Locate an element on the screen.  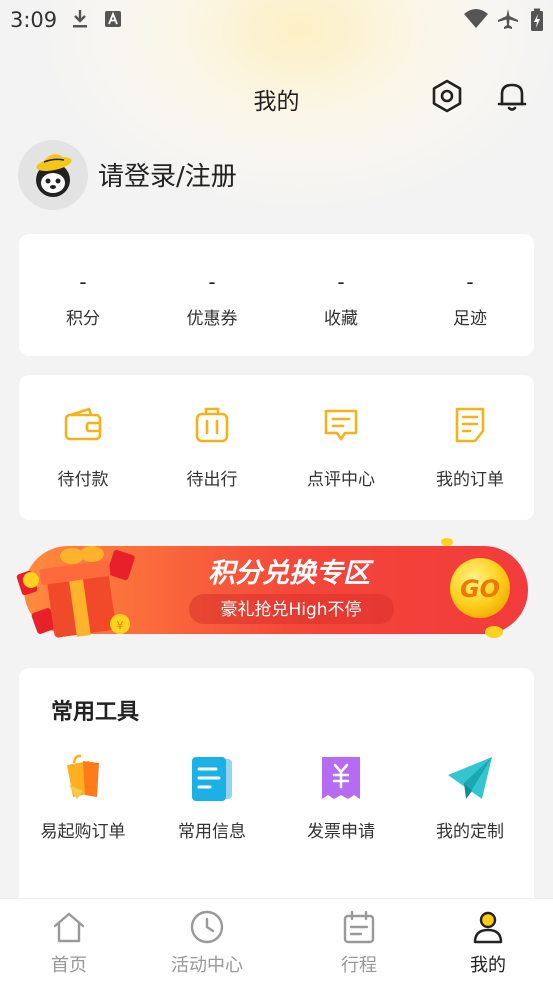
paper-plane-icon is located at coordinates (470, 778).